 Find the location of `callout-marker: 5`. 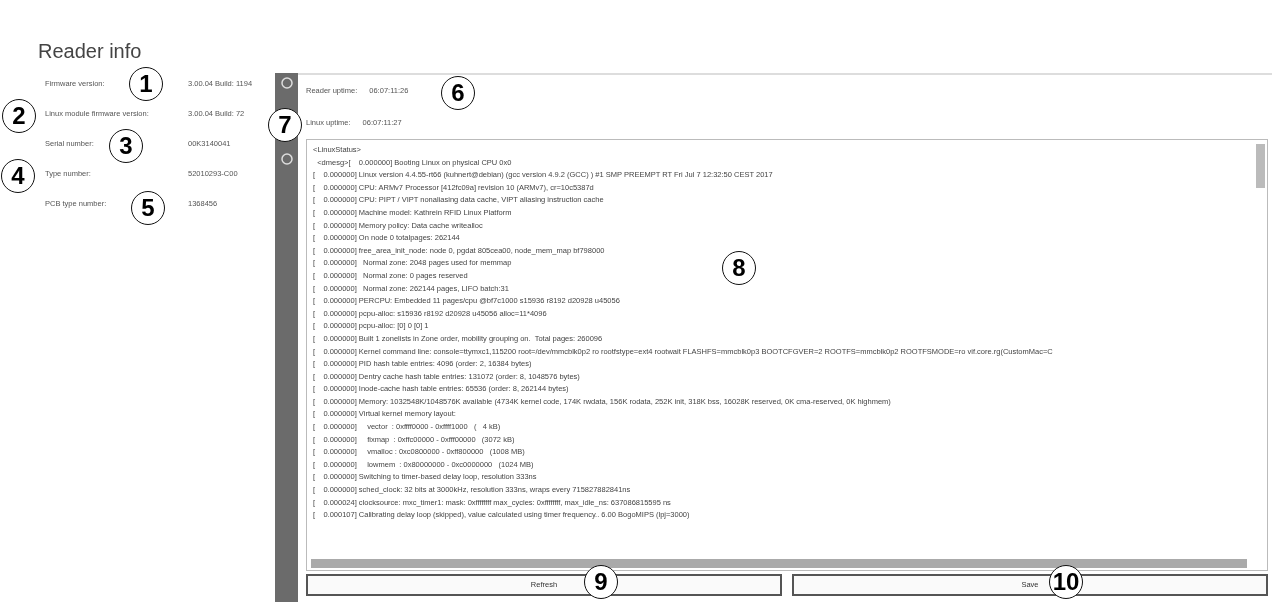

callout-marker: 5 is located at coordinates (148, 208).